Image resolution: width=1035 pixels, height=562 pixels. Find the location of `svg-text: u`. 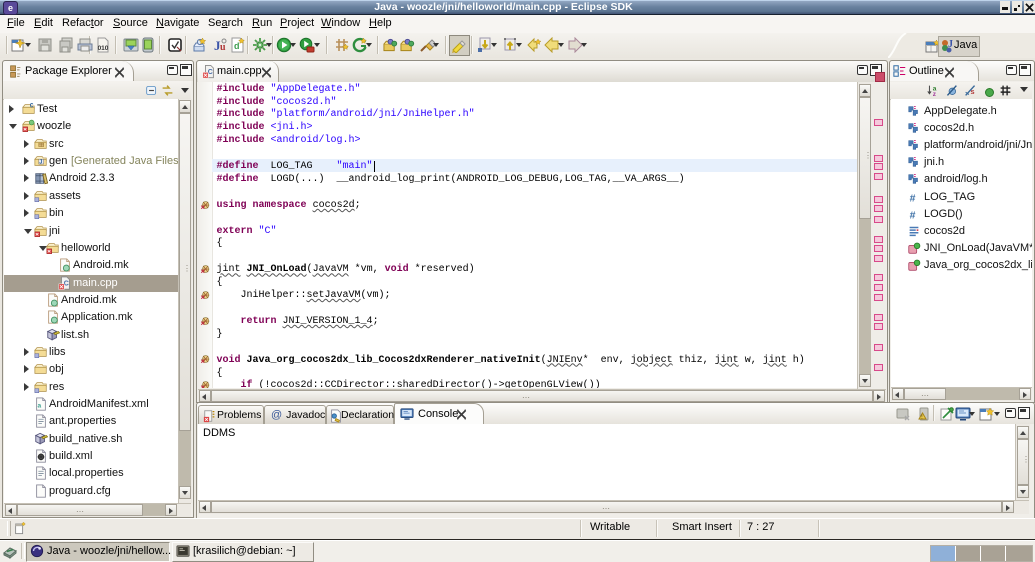

svg-text: u is located at coordinates (223, 47).